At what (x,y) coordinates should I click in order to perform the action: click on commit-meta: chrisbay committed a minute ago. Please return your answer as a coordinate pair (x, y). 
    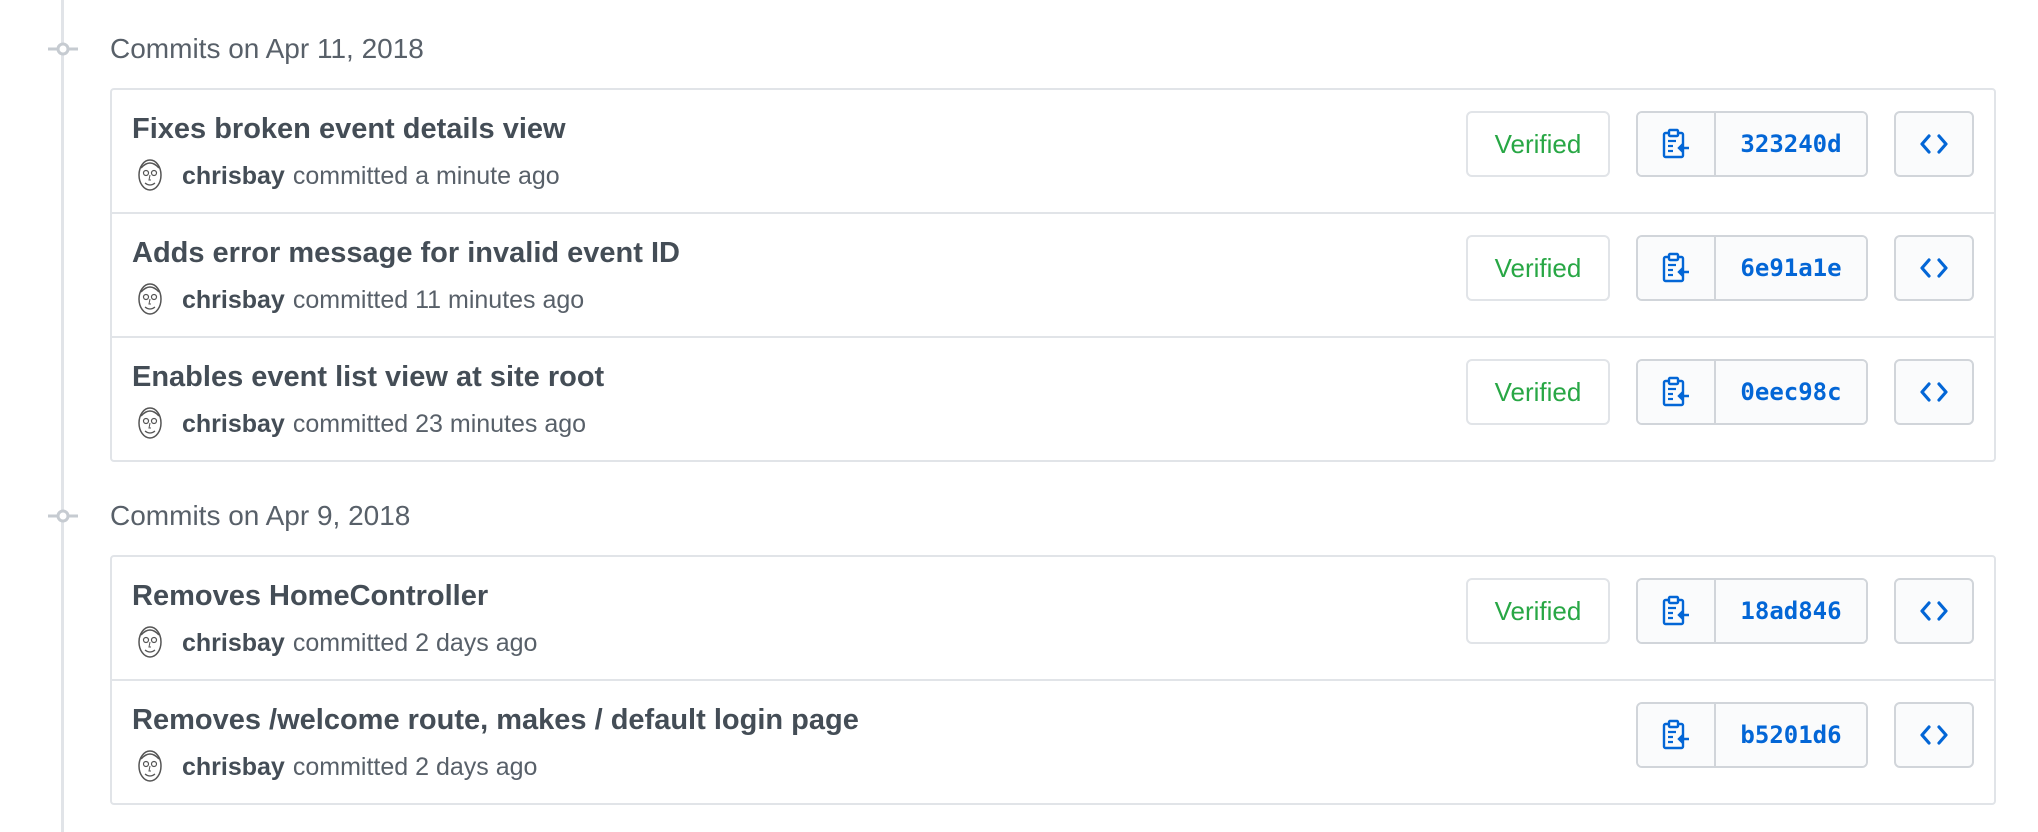
    Looking at the image, I should click on (346, 176).